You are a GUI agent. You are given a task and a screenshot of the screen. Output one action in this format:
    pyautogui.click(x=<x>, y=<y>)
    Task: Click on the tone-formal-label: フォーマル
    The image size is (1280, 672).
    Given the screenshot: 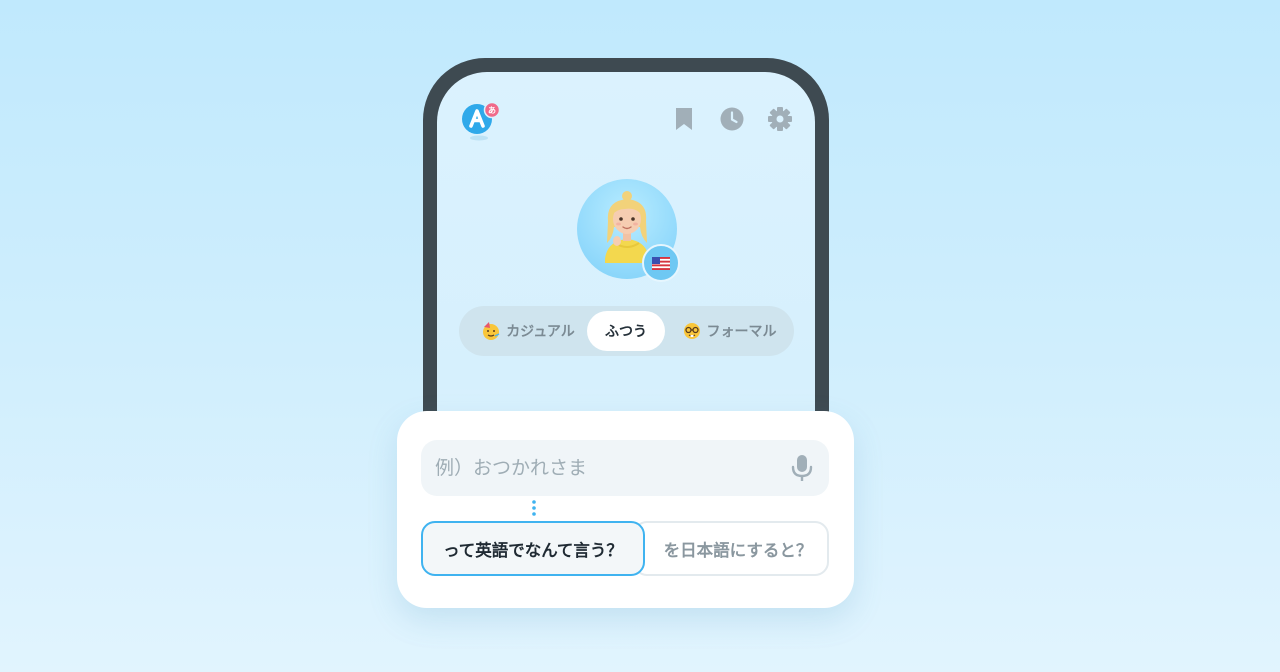 What is the action you would take?
    pyautogui.click(x=741, y=332)
    